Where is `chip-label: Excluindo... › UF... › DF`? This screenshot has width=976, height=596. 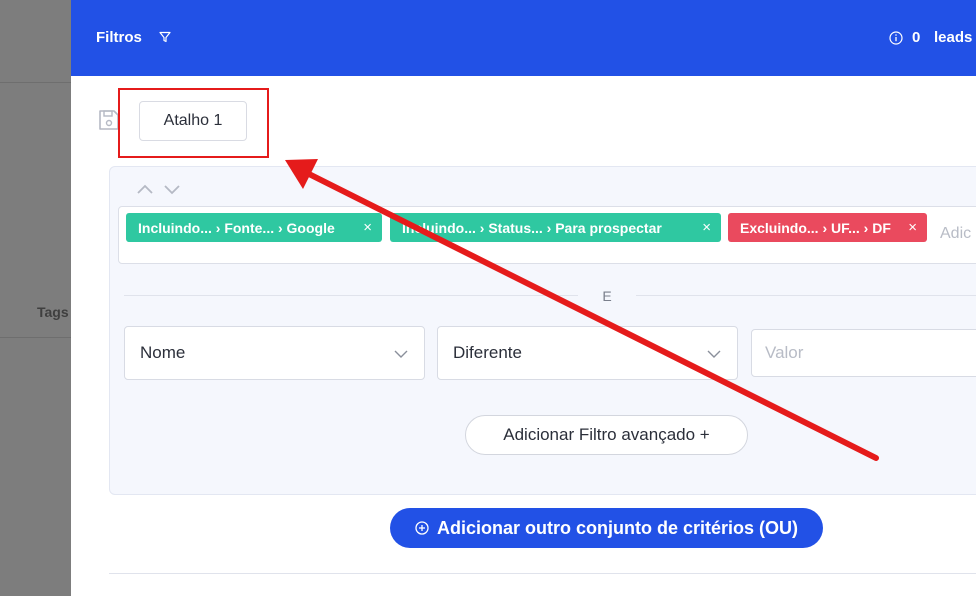 chip-label: Excluindo... › UF... › DF is located at coordinates (815, 227).